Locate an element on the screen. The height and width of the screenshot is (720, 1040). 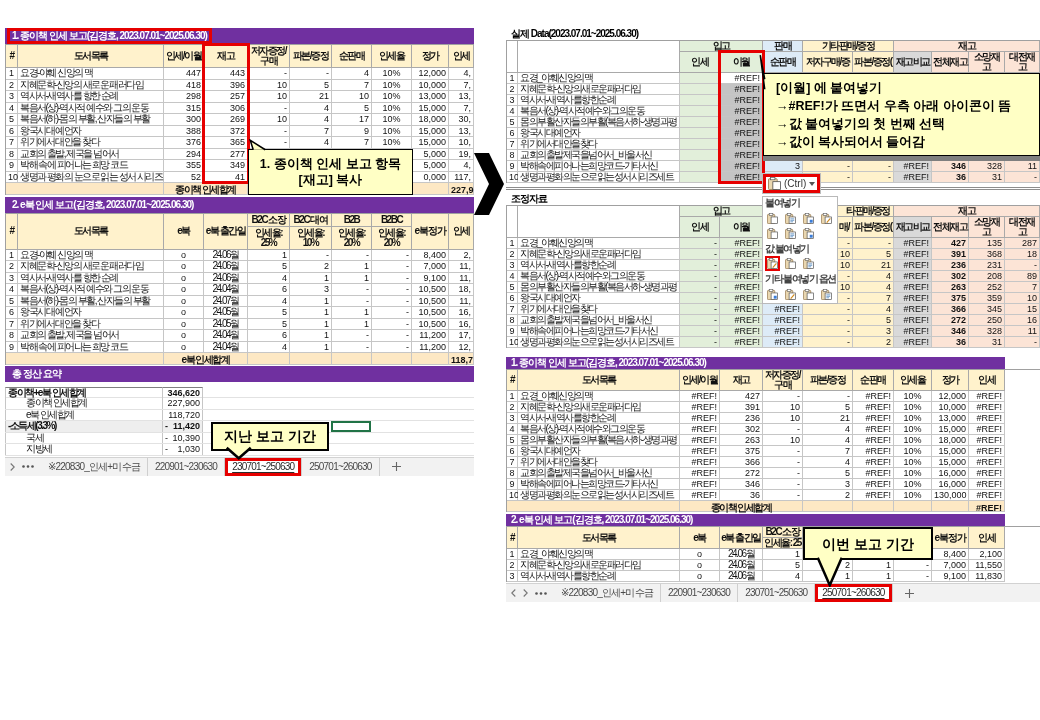
minus-sign: - is located at coordinates (166, 449).